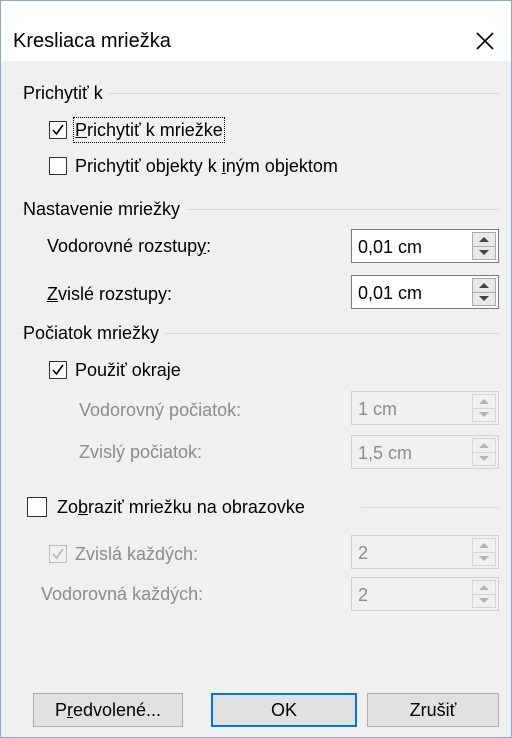  What do you see at coordinates (425, 246) in the screenshot?
I see `horizontal-spacing-spinner: 0,01 cm` at bounding box center [425, 246].